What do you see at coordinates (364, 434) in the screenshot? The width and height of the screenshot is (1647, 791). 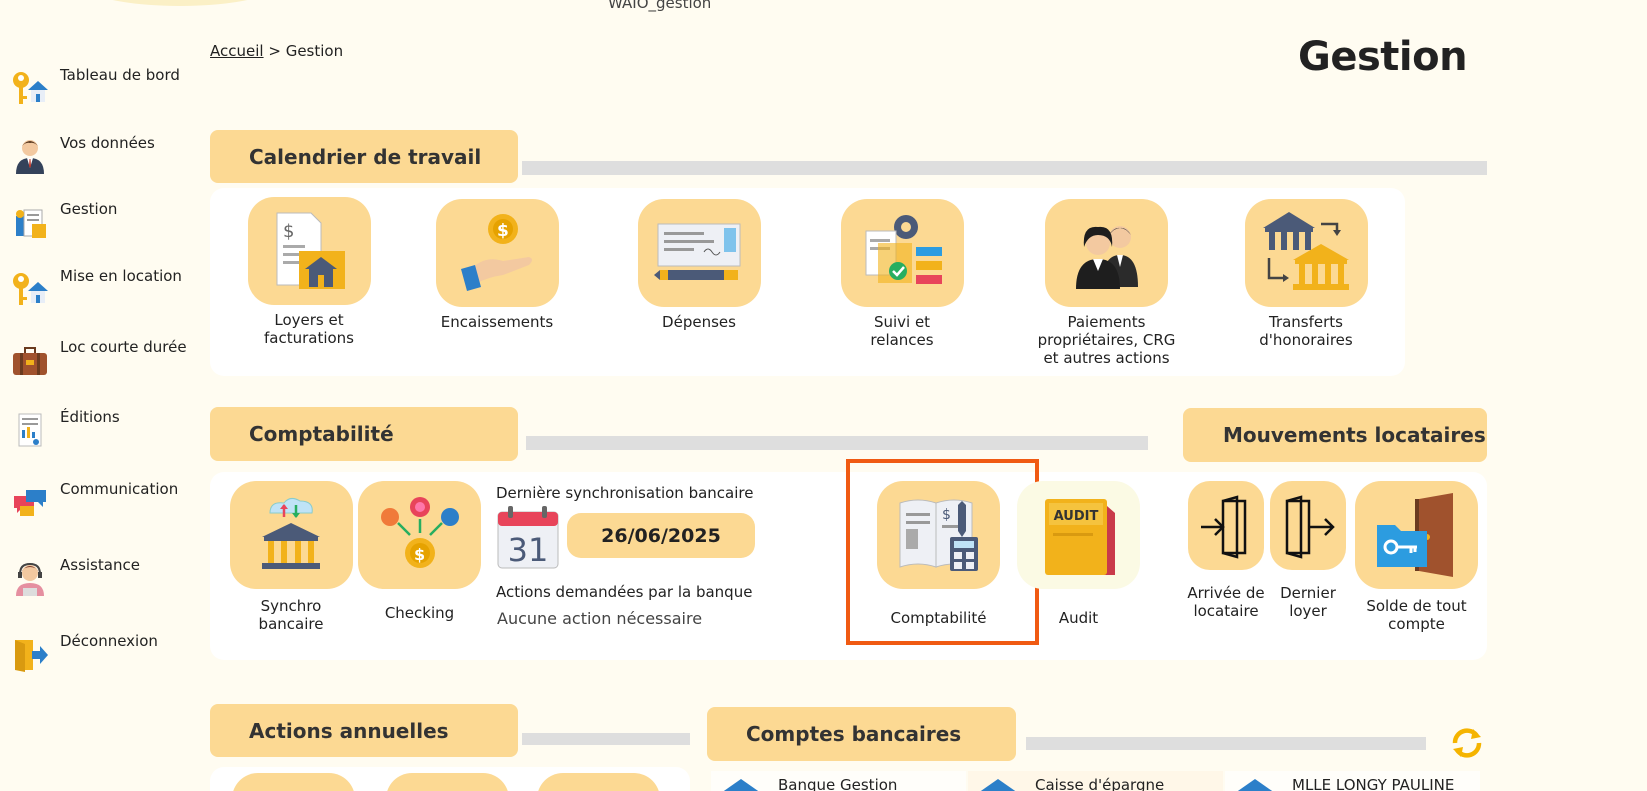 I see `section-tab-accounting: Comptabilité` at bounding box center [364, 434].